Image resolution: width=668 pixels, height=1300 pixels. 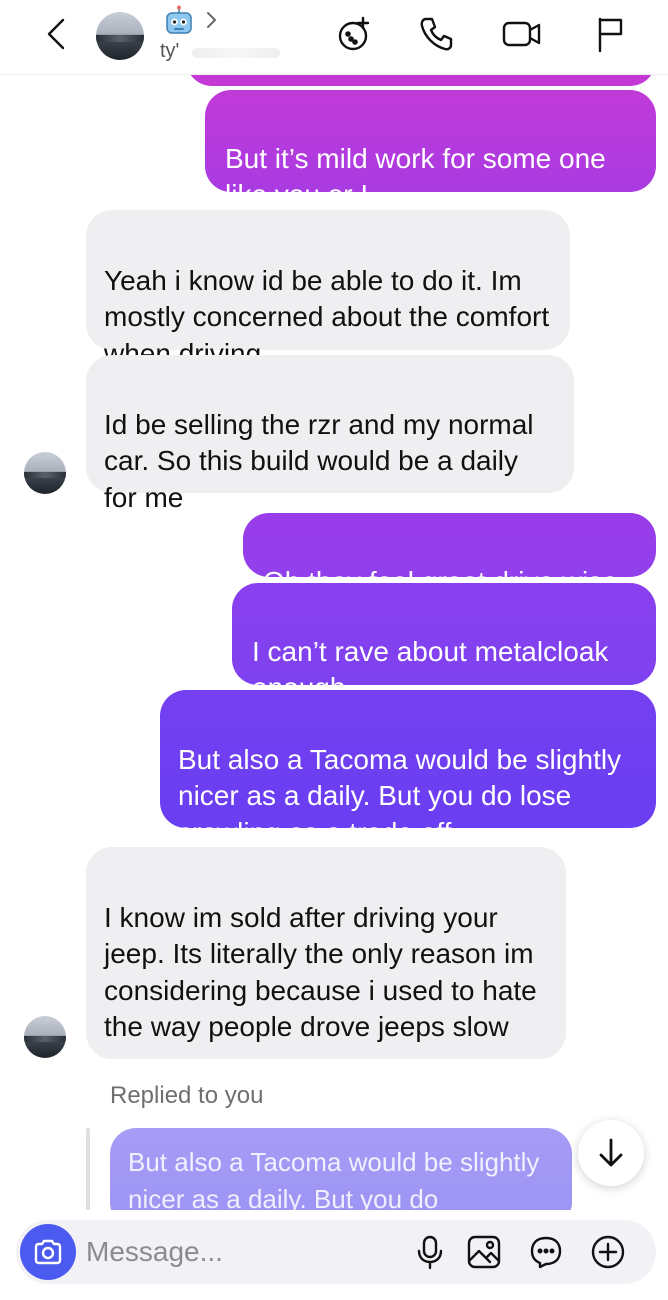 What do you see at coordinates (179, 21) in the screenshot?
I see `robot-emoji-icon` at bounding box center [179, 21].